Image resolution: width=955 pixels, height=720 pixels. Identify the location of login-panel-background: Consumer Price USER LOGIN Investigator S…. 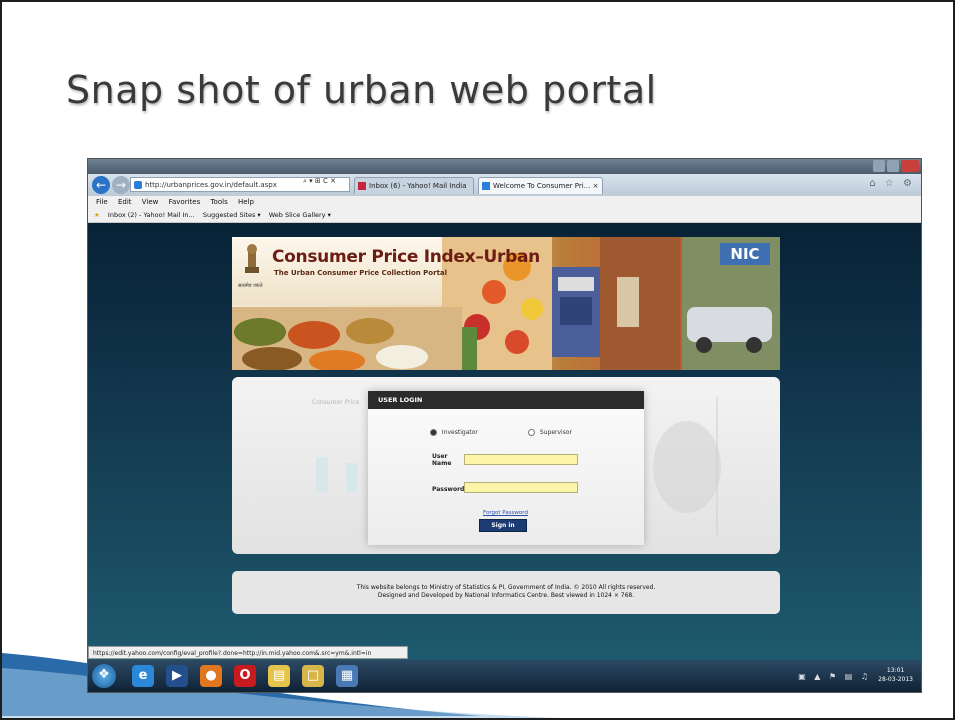
(506, 465).